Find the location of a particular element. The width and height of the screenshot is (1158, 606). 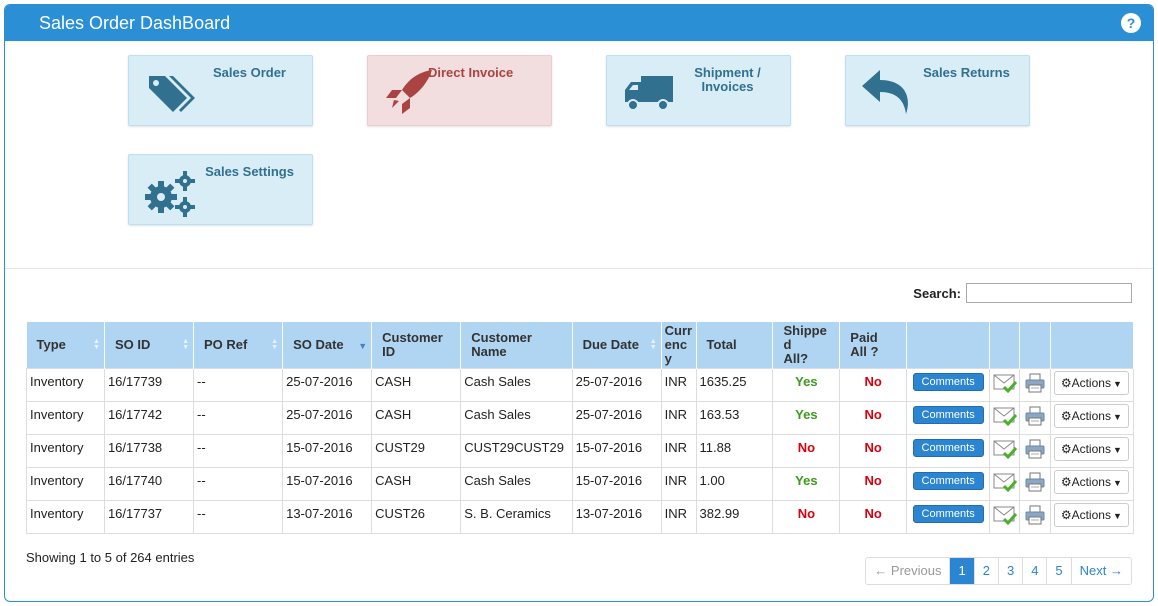

sales-settings-tile: Sales Settings is located at coordinates (220, 189).